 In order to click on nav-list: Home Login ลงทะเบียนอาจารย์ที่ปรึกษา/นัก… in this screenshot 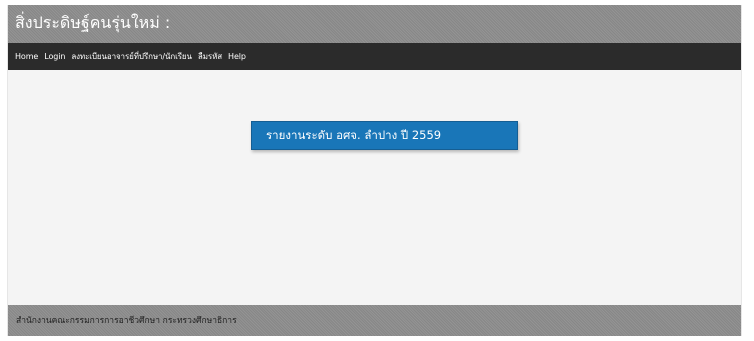, I will do `click(130, 56)`.